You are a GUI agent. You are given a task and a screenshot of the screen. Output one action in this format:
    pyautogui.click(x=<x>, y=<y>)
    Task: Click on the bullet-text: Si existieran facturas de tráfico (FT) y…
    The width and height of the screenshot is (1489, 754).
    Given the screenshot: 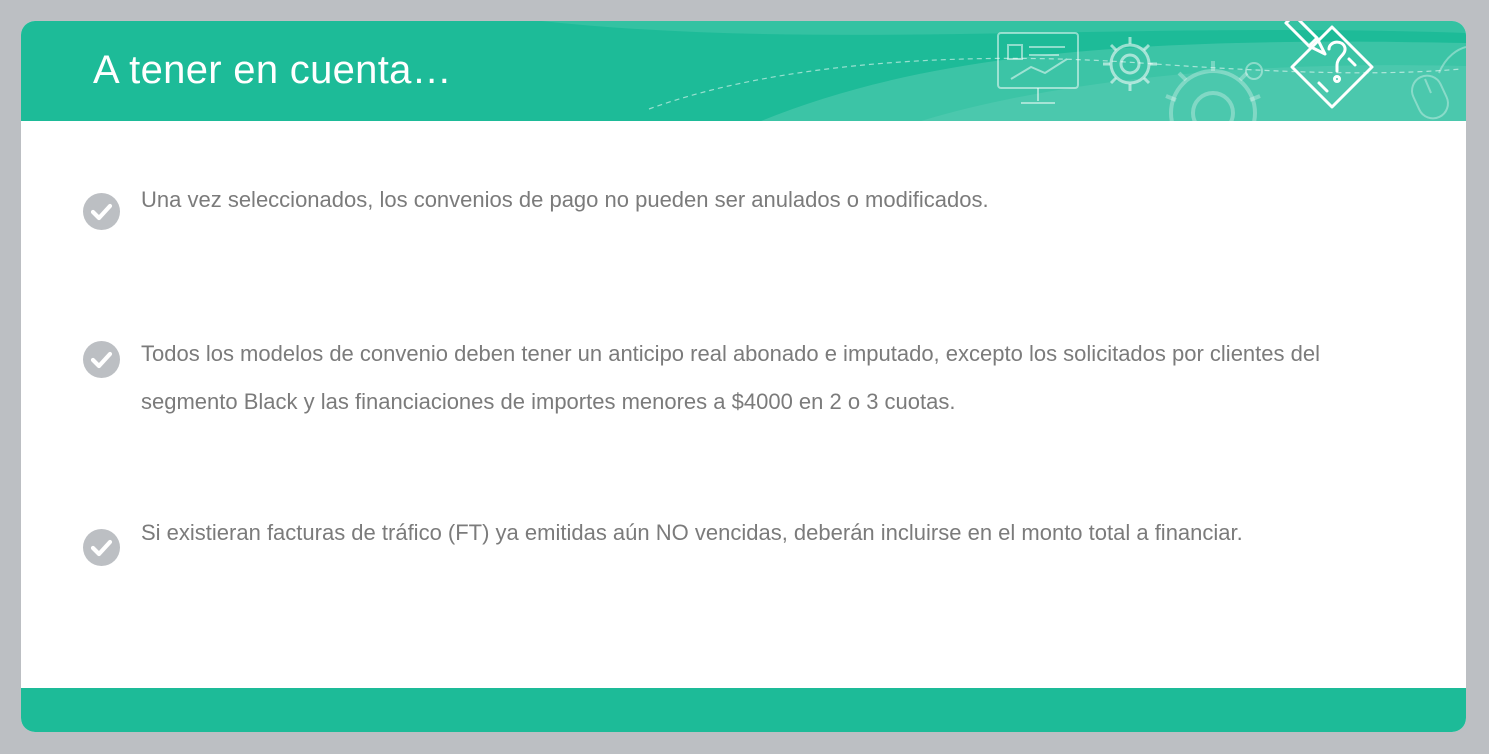 What is the action you would take?
    pyautogui.click(x=692, y=532)
    